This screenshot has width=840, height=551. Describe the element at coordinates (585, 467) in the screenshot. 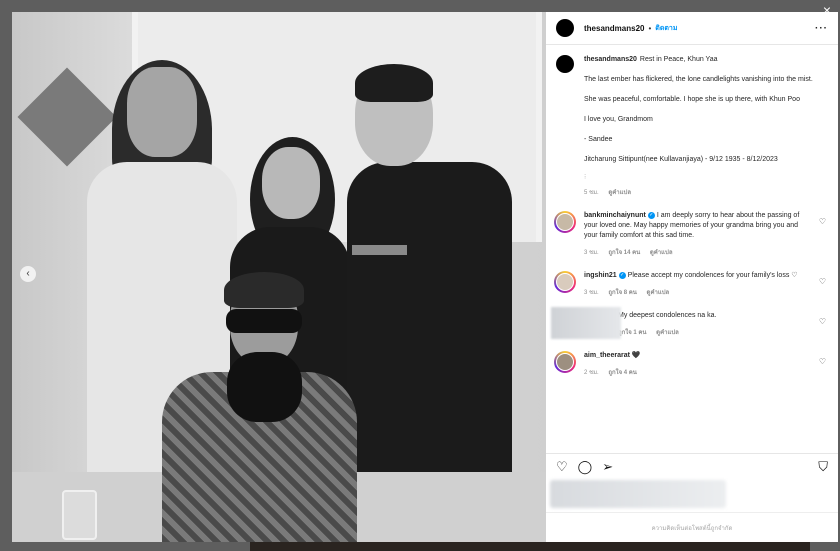

I see `comment-bubble-icon: ◯` at that location.